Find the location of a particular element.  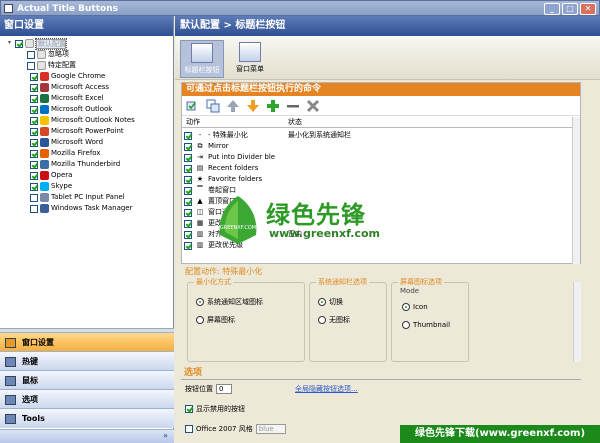

tree-item: Microsoft Outlook Notes is located at coordinates (82, 120).